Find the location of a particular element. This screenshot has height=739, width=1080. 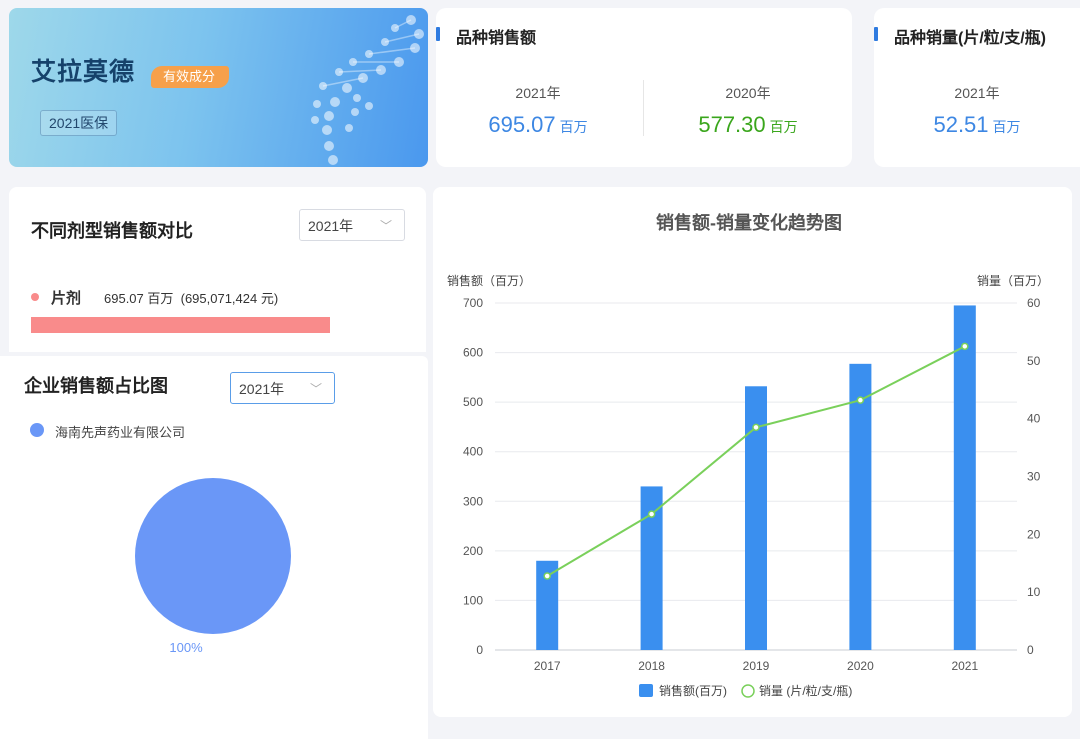

sales-year-2021: 2021年 is located at coordinates (538, 93).